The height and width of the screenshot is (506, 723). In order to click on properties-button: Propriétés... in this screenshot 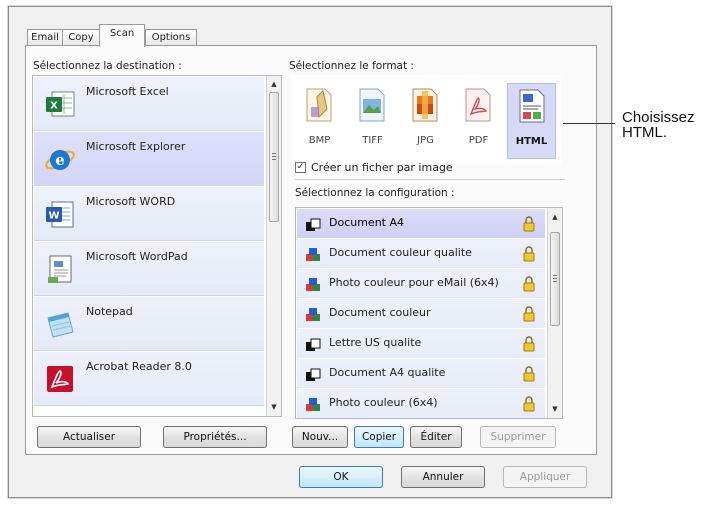, I will do `click(215, 437)`.